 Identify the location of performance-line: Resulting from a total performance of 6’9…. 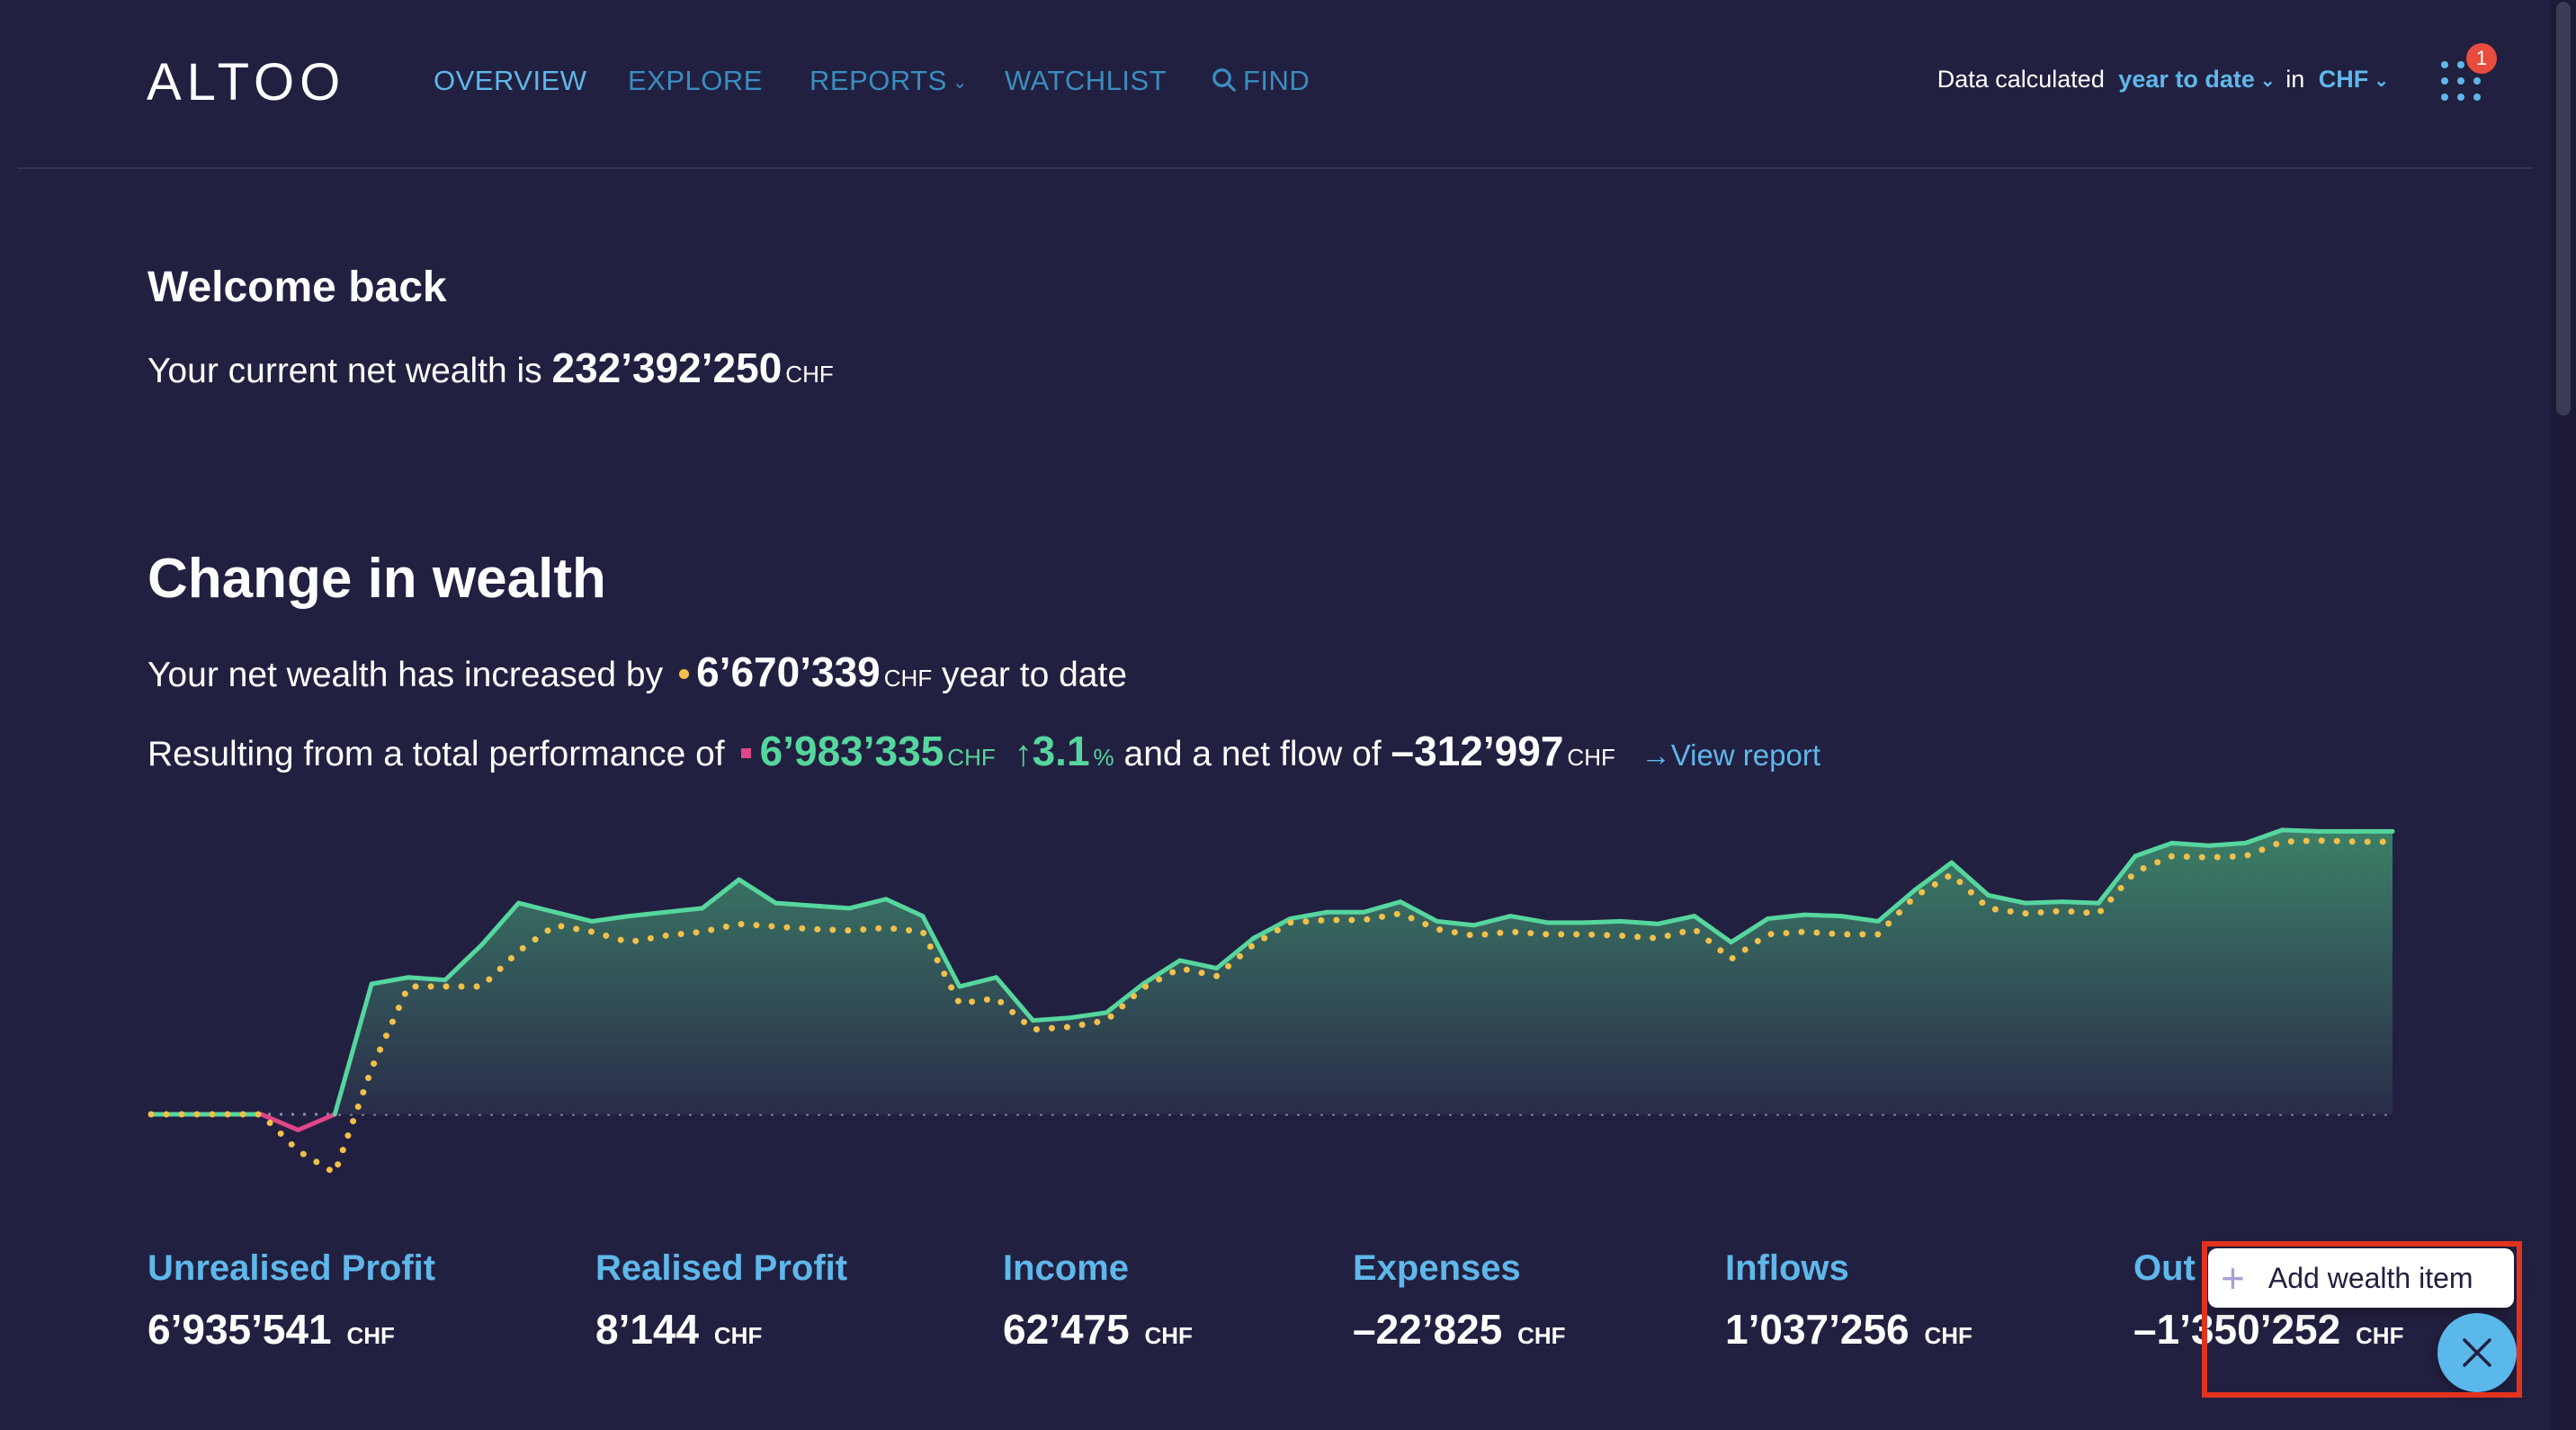
(984, 751).